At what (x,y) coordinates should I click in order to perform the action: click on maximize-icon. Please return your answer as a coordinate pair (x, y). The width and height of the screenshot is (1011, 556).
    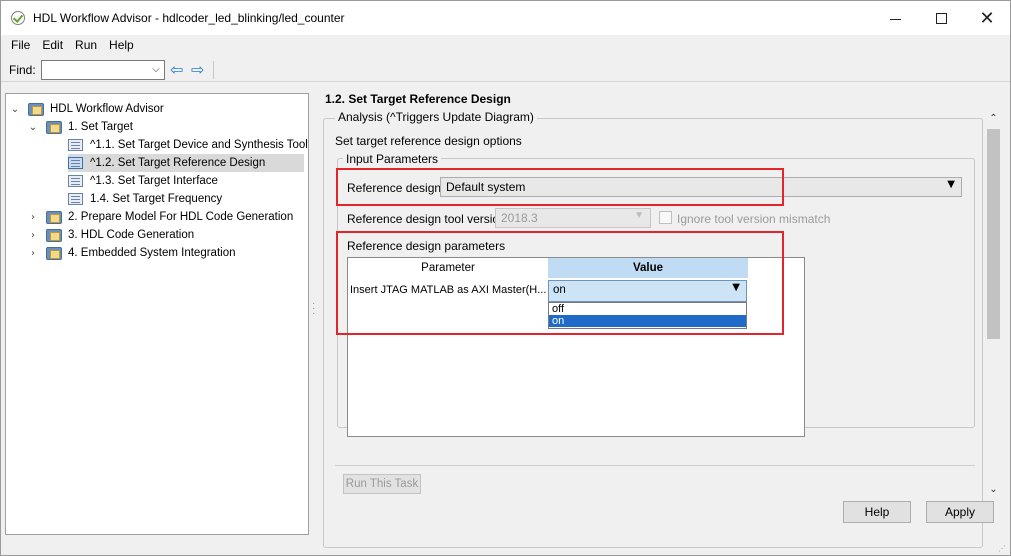
    Looking at the image, I should click on (941, 18).